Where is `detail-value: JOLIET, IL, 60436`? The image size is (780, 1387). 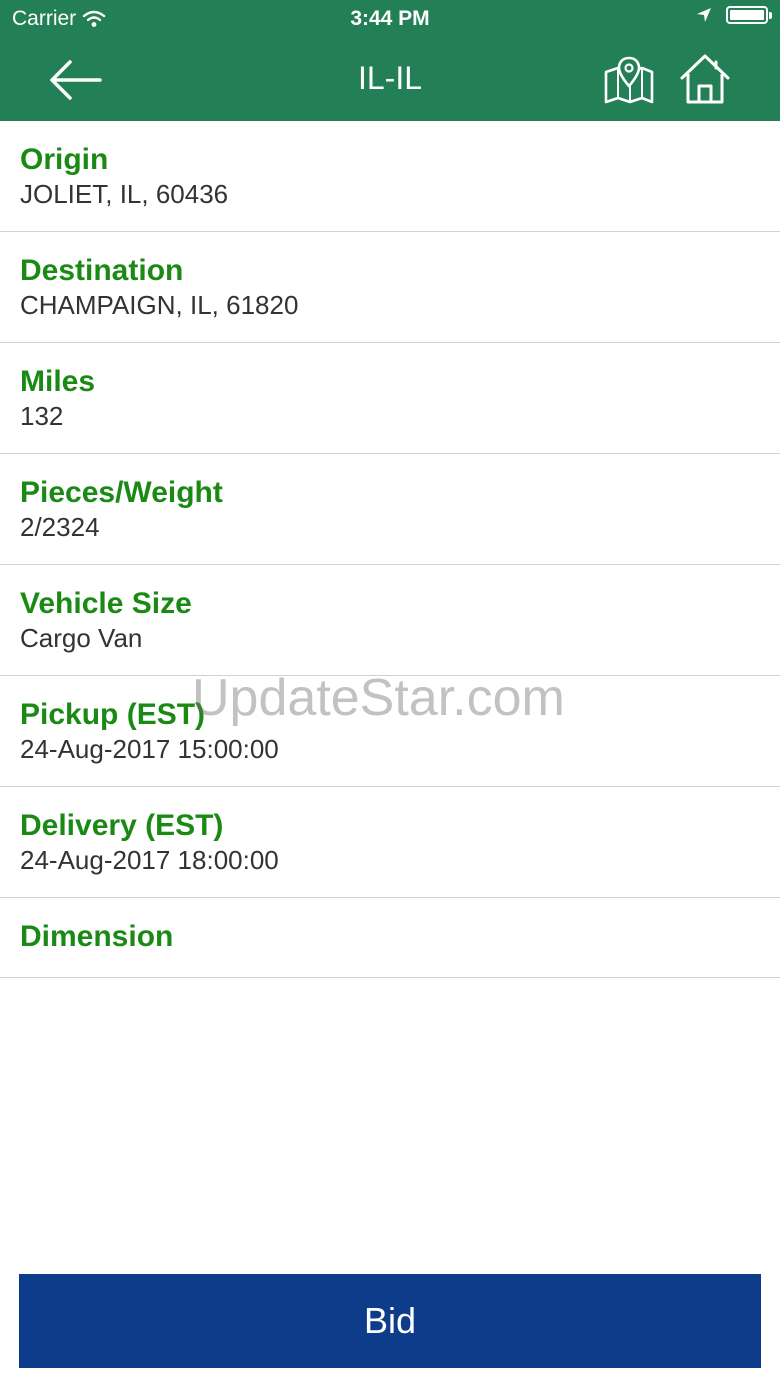 detail-value: JOLIET, IL, 60436 is located at coordinates (124, 194).